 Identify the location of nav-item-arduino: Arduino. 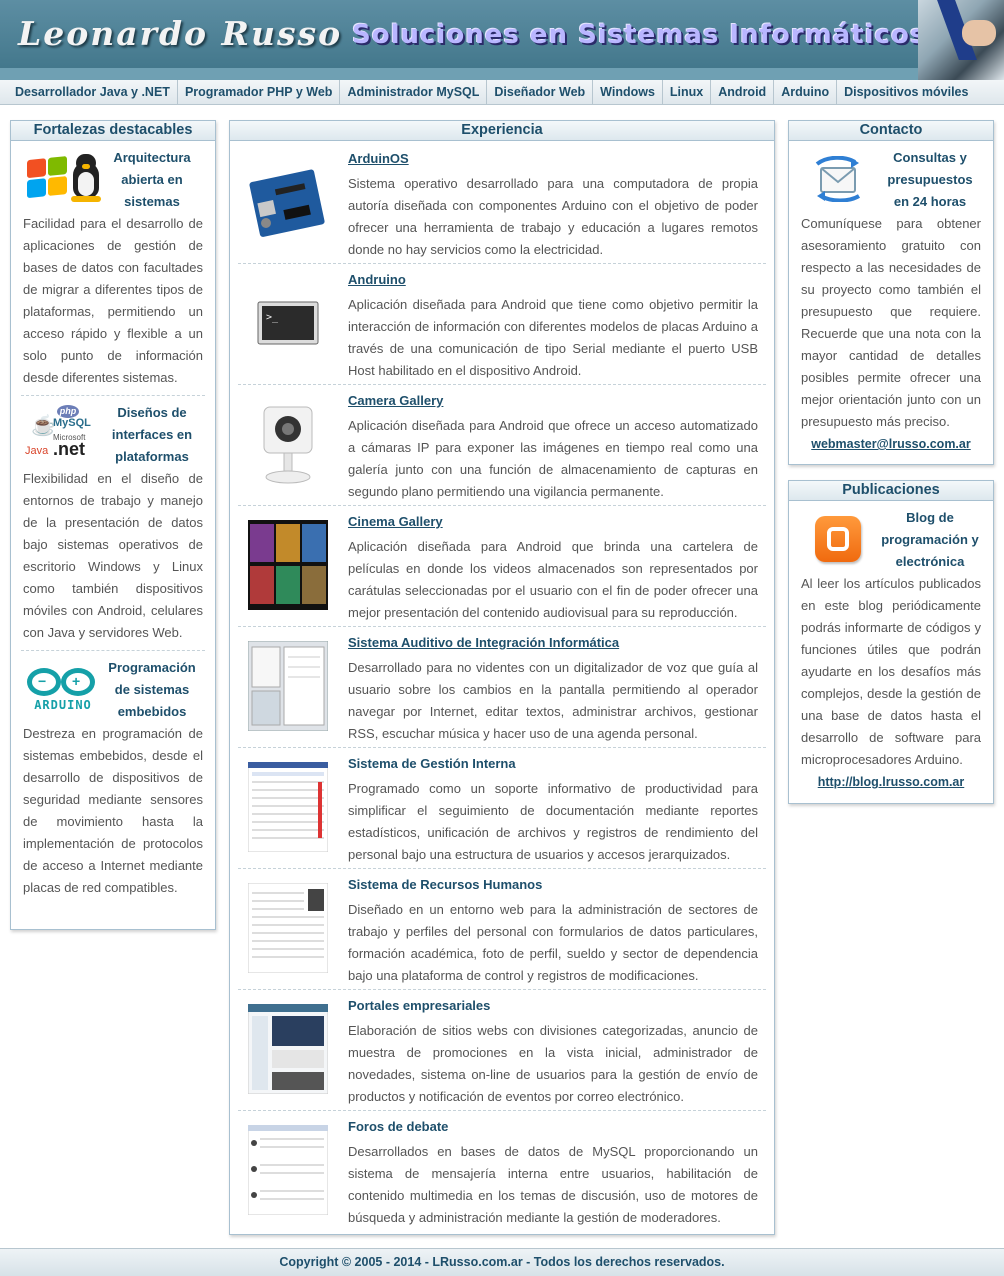
(806, 92).